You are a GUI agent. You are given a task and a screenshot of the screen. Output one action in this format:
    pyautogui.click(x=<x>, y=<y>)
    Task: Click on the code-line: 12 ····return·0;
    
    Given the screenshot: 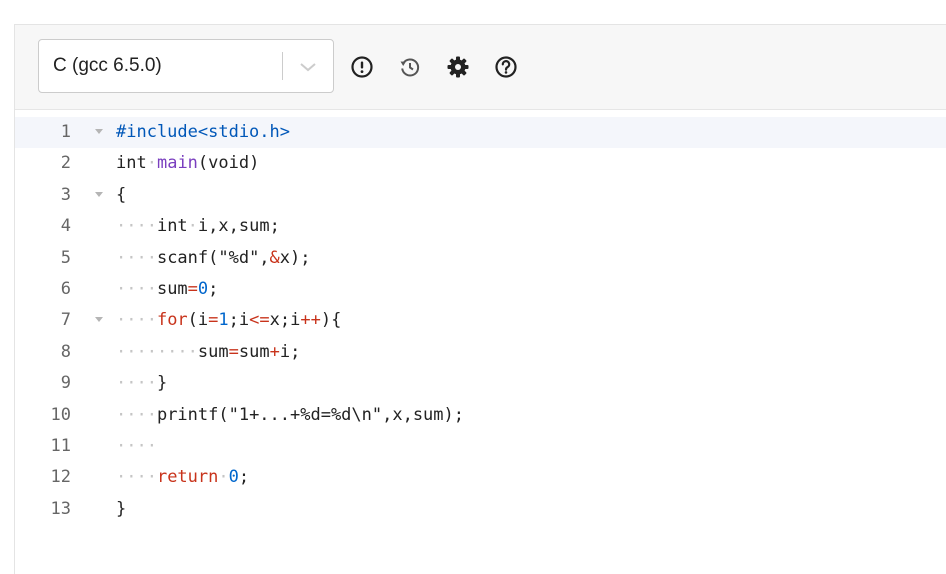 What is the action you would take?
    pyautogui.click(x=480, y=477)
    